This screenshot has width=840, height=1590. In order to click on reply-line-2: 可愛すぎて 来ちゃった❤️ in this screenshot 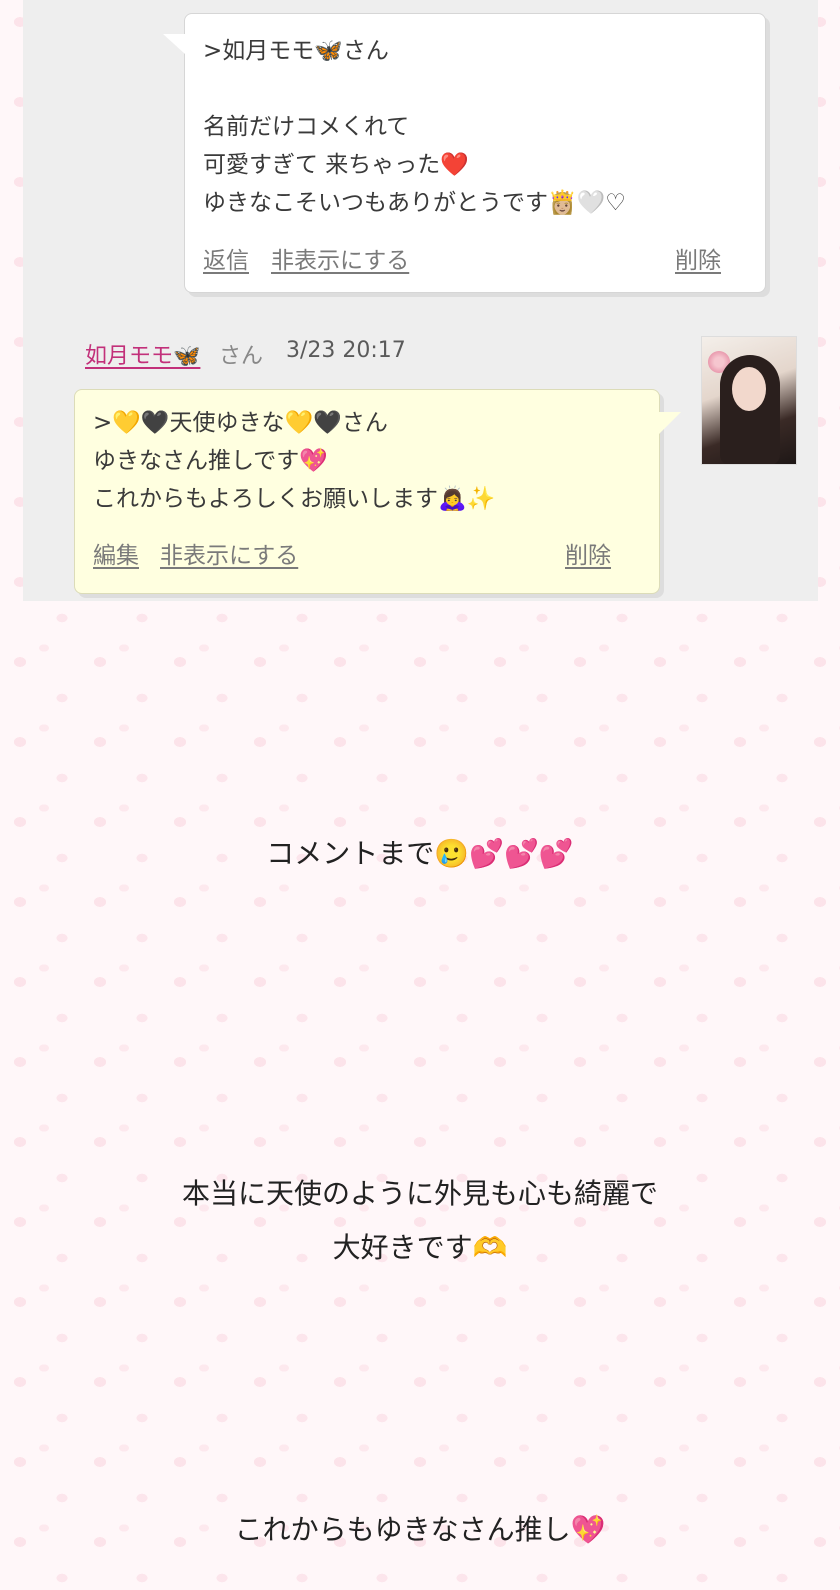, I will do `click(336, 165)`.